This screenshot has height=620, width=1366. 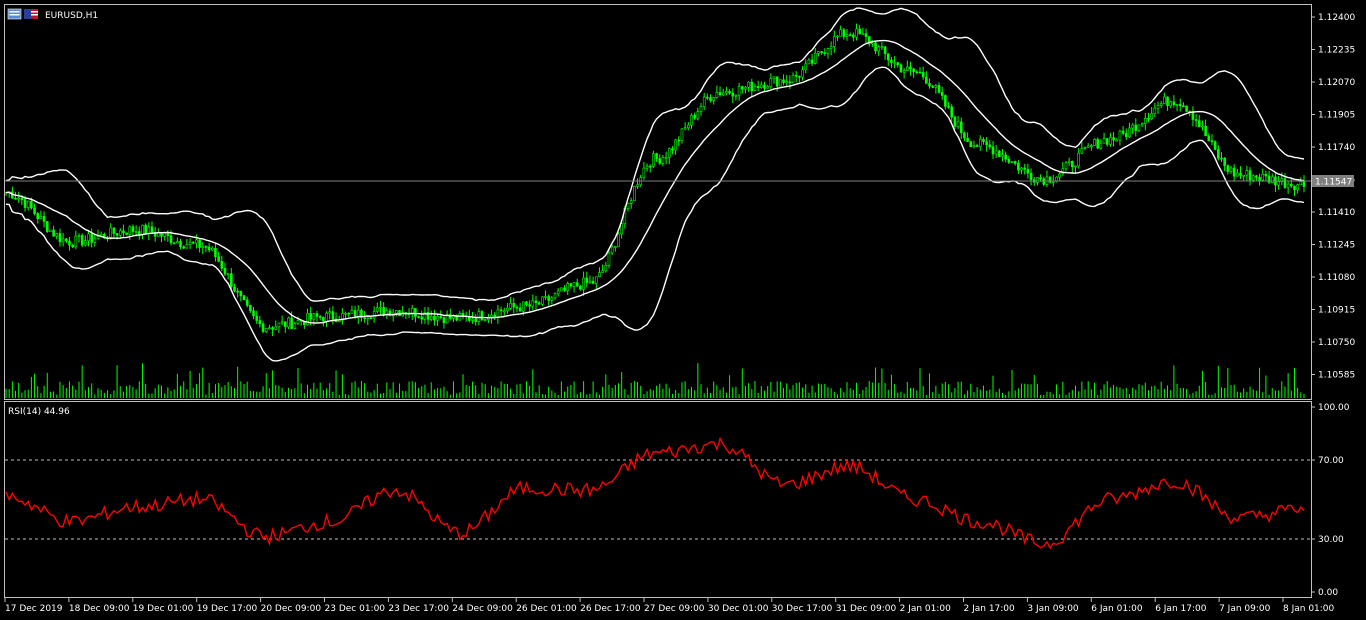 I want to click on time-tick-label: 17 Dec 2019, so click(x=34, y=609).